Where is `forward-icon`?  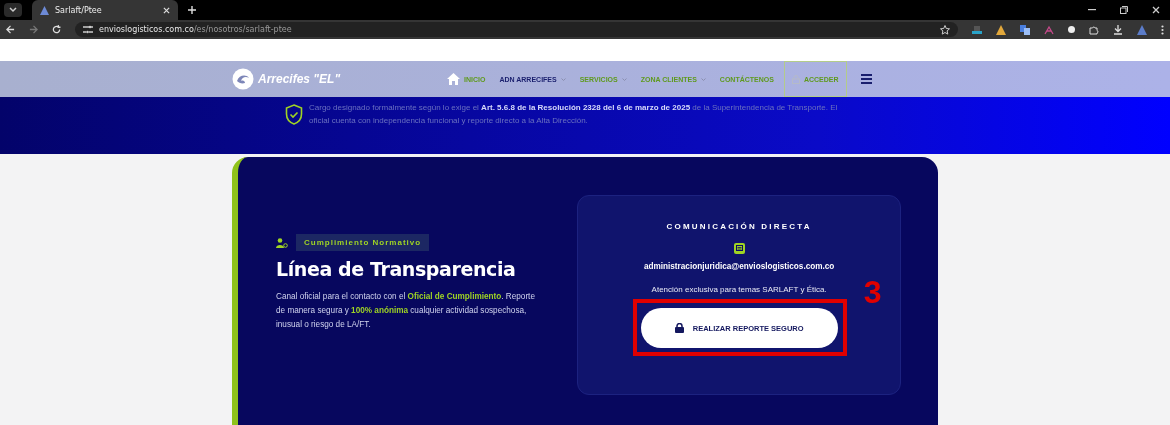
forward-icon is located at coordinates (33, 29).